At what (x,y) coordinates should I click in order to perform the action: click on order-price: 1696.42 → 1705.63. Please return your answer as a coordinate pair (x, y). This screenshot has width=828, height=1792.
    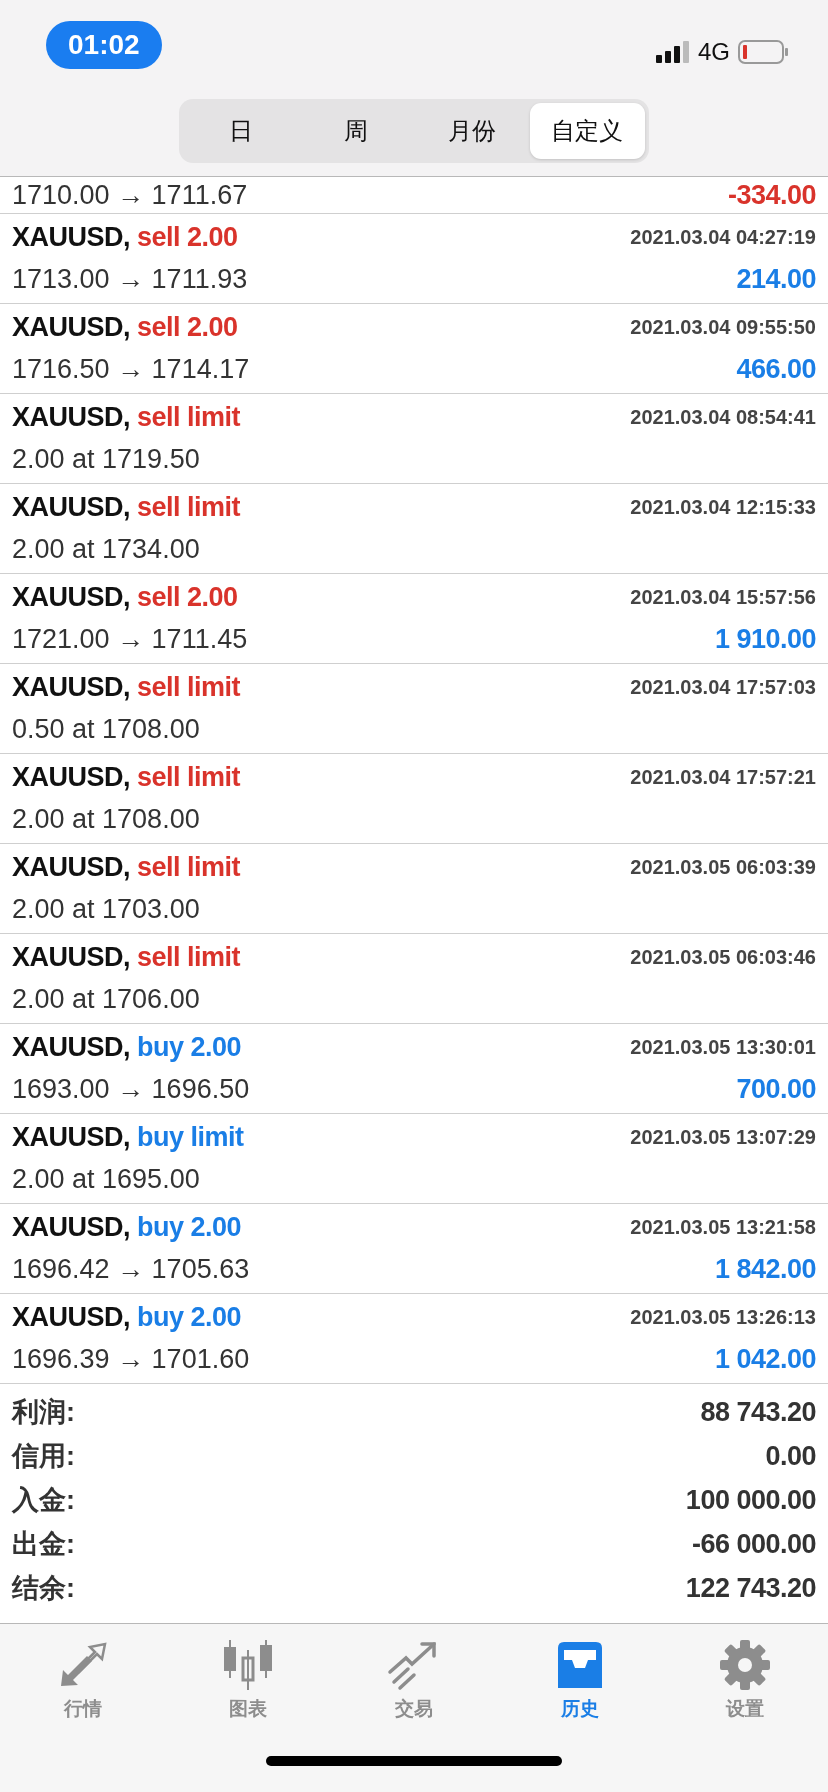
    Looking at the image, I should click on (131, 1269).